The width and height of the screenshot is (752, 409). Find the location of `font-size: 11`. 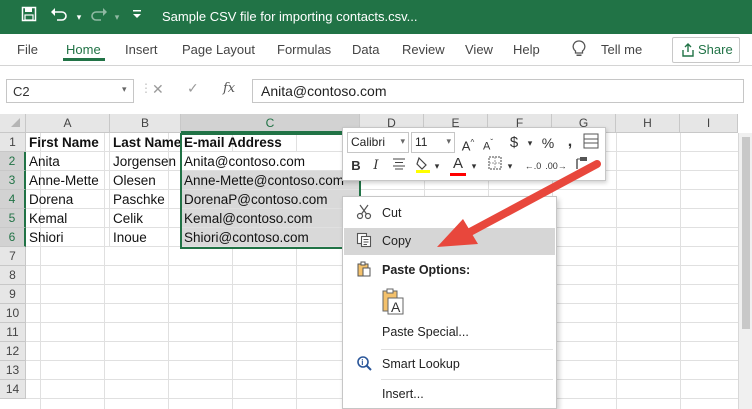

font-size: 11 is located at coordinates (421, 142).